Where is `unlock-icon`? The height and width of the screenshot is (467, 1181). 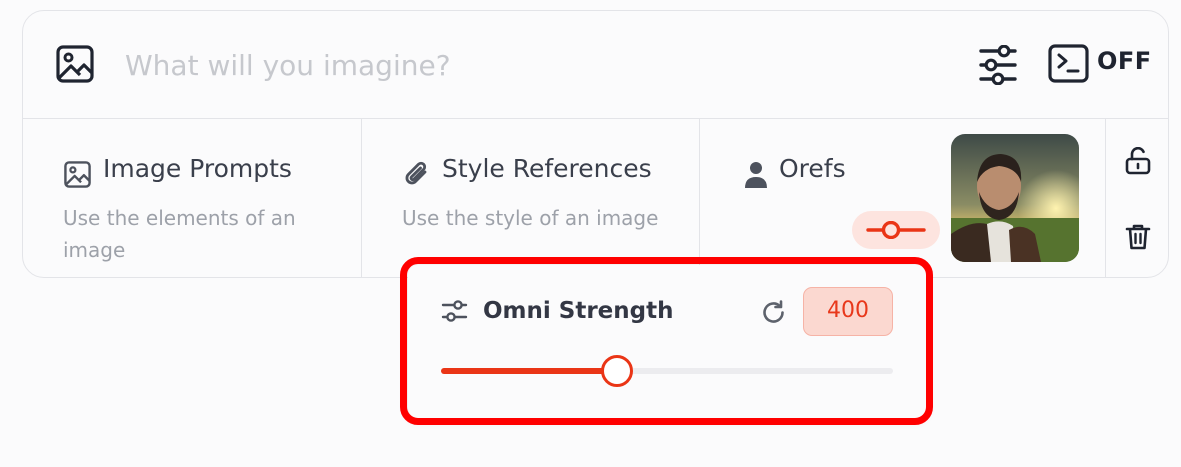
unlock-icon is located at coordinates (1138, 161).